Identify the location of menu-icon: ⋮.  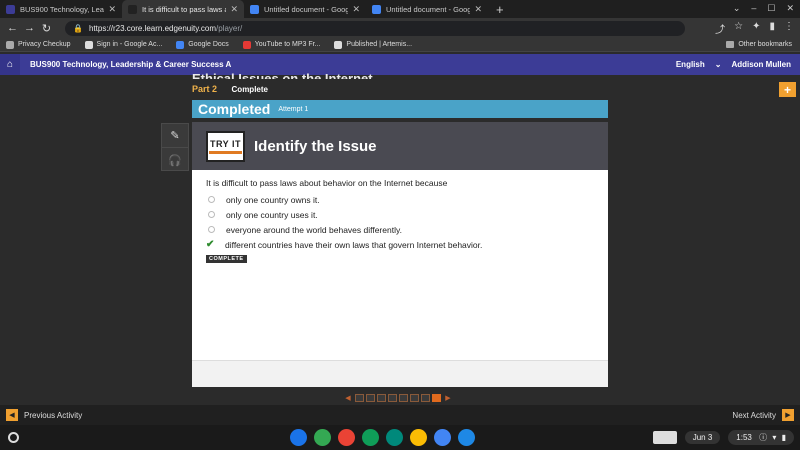
(789, 28).